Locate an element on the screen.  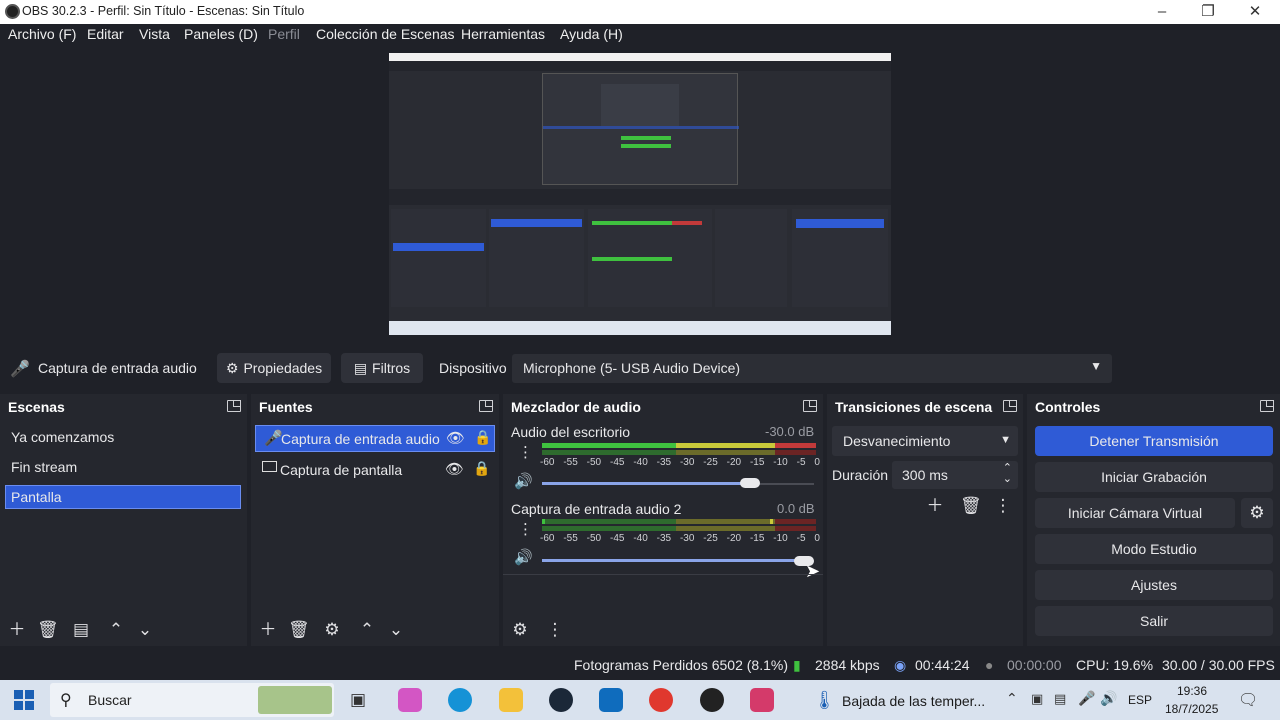
outlook-icon is located at coordinates (611, 700).